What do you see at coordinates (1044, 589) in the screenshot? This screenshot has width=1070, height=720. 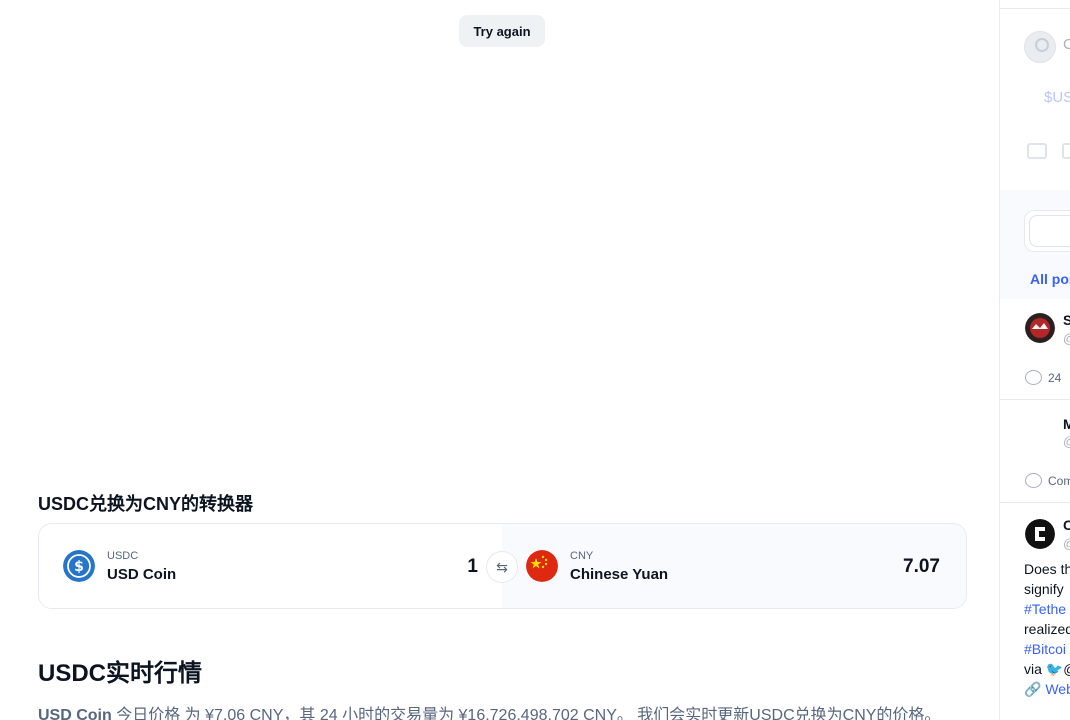 I see `post-body-line: signify` at bounding box center [1044, 589].